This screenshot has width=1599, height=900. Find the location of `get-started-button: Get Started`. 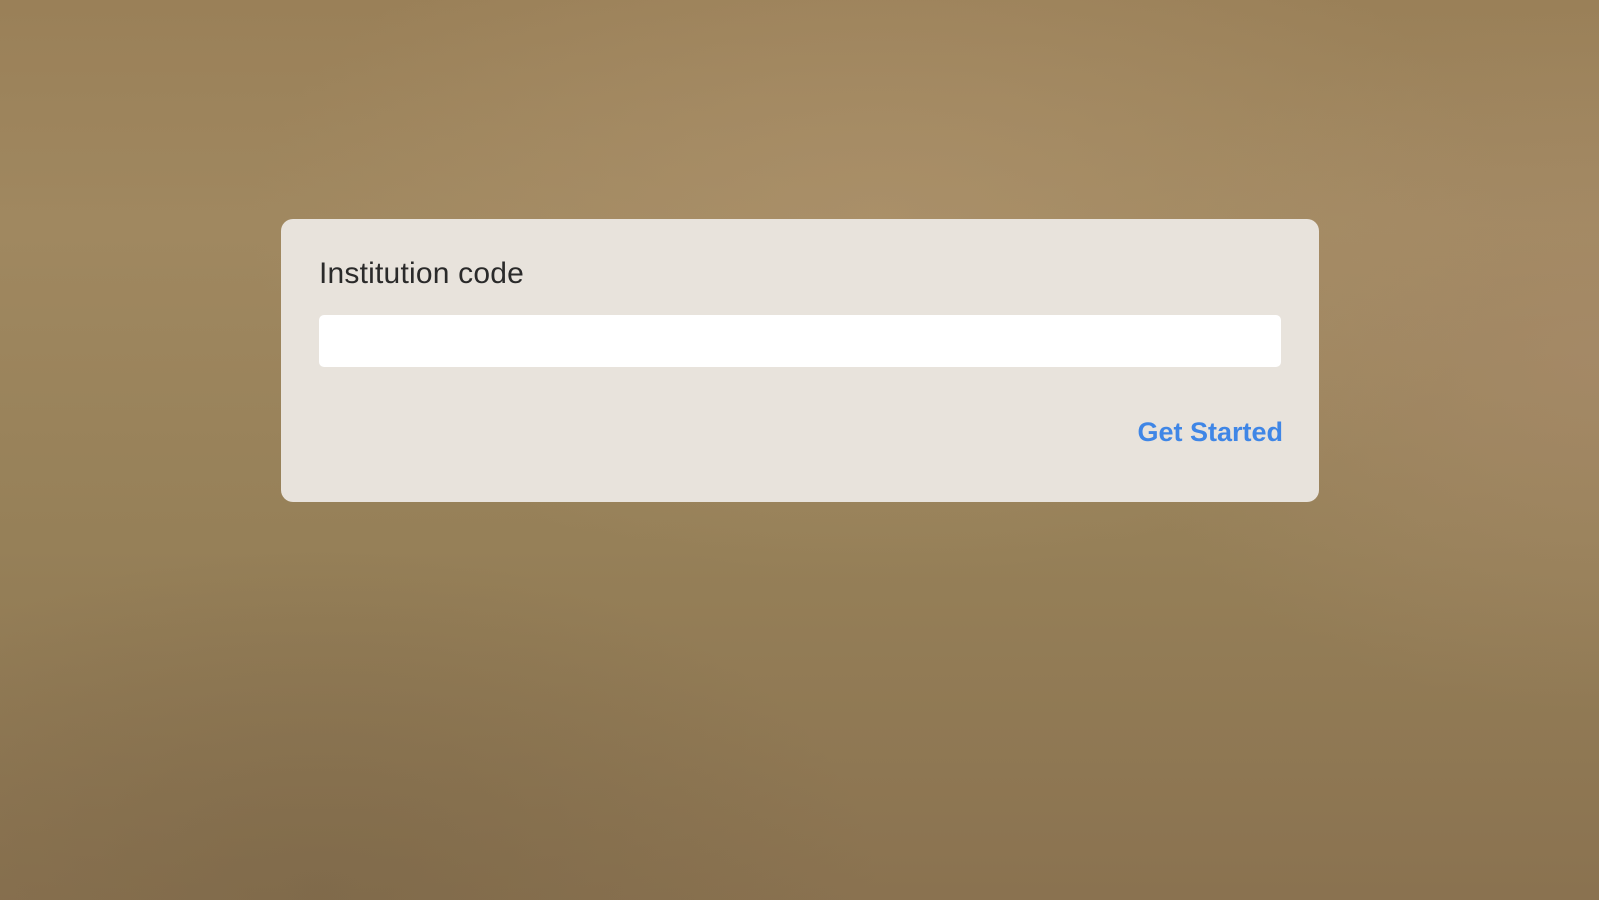

get-started-button: Get Started is located at coordinates (1210, 432).